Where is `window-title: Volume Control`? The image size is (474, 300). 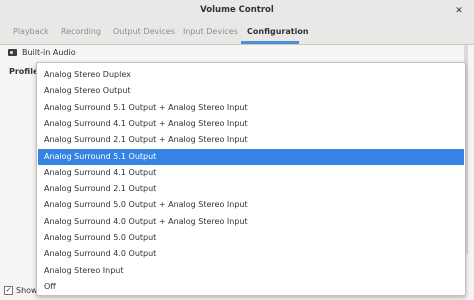
window-title: Volume Control is located at coordinates (237, 10).